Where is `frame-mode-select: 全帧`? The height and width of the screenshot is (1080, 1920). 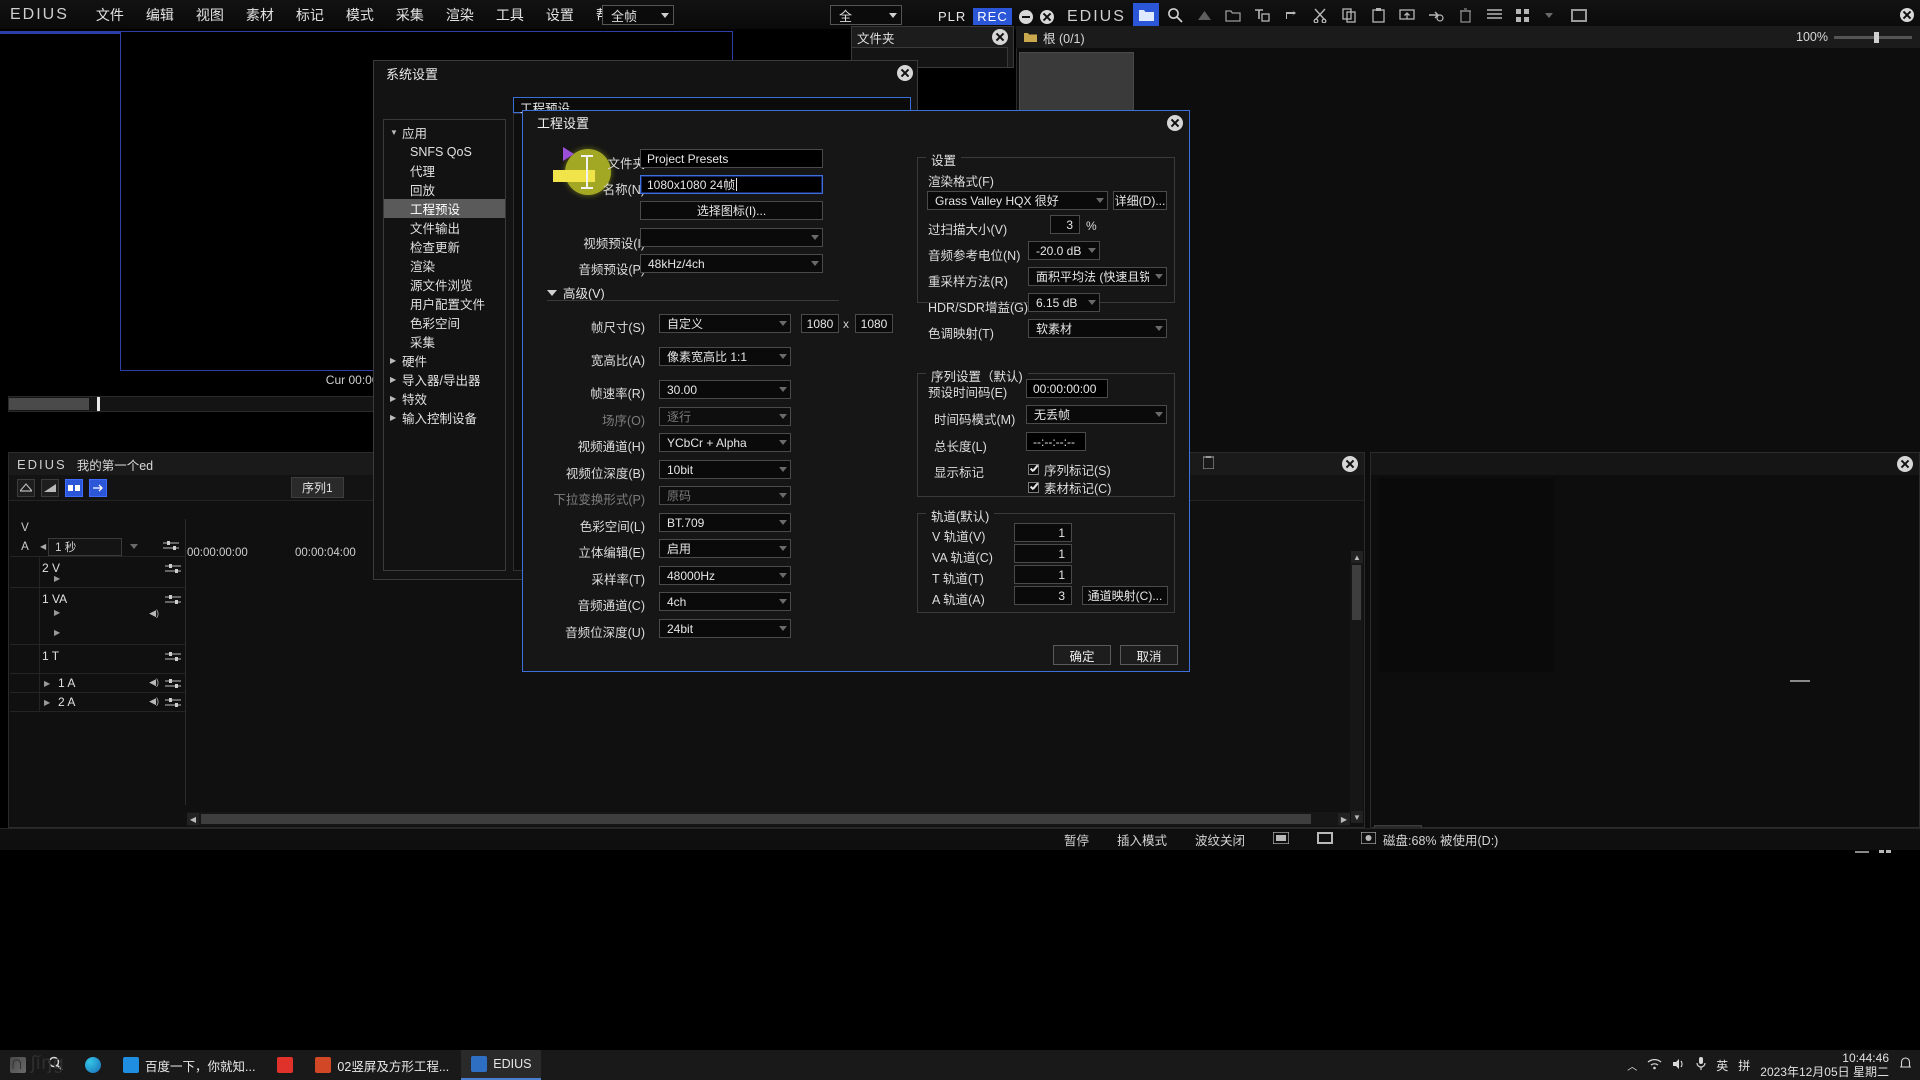
frame-mode-select: 全帧 is located at coordinates (638, 15).